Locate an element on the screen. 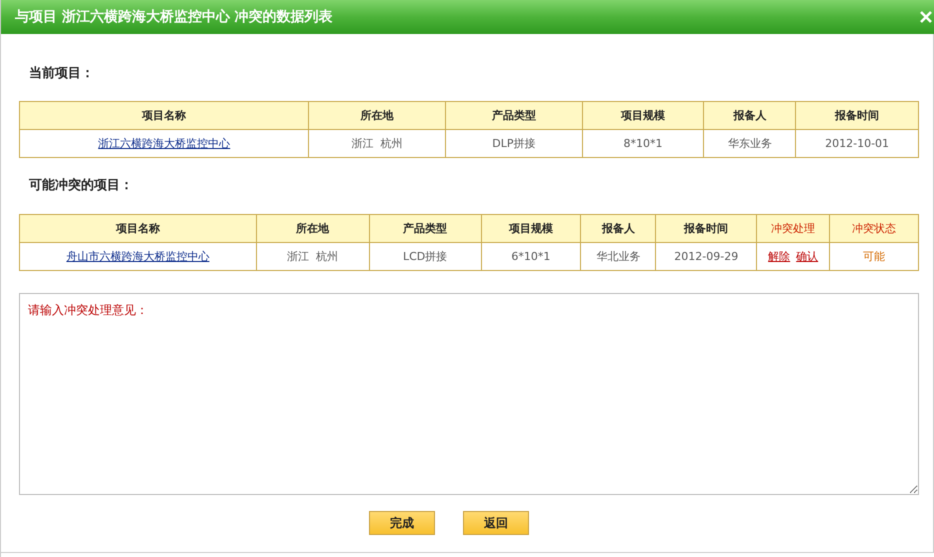  project-link: 浙江六横跨海大桥监控中心 is located at coordinates (164, 143).